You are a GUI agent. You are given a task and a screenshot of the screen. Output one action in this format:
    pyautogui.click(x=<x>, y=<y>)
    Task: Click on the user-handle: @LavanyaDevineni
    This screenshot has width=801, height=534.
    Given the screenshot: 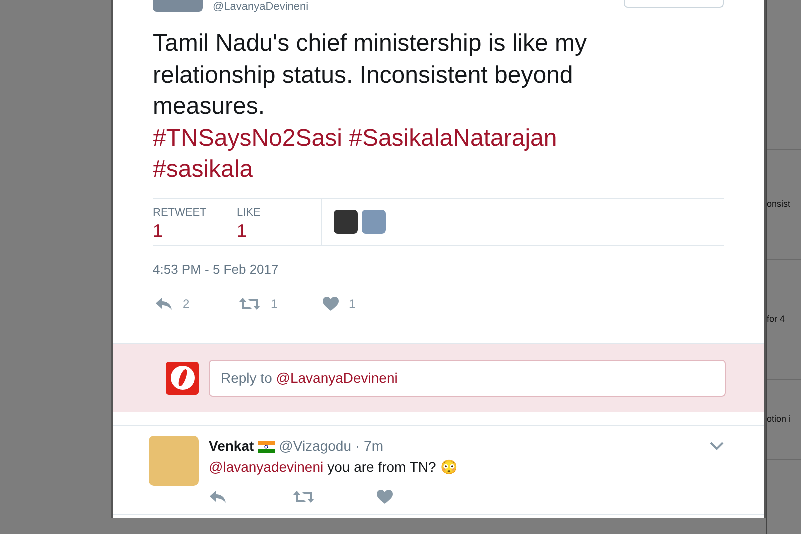 What is the action you would take?
    pyautogui.click(x=261, y=7)
    